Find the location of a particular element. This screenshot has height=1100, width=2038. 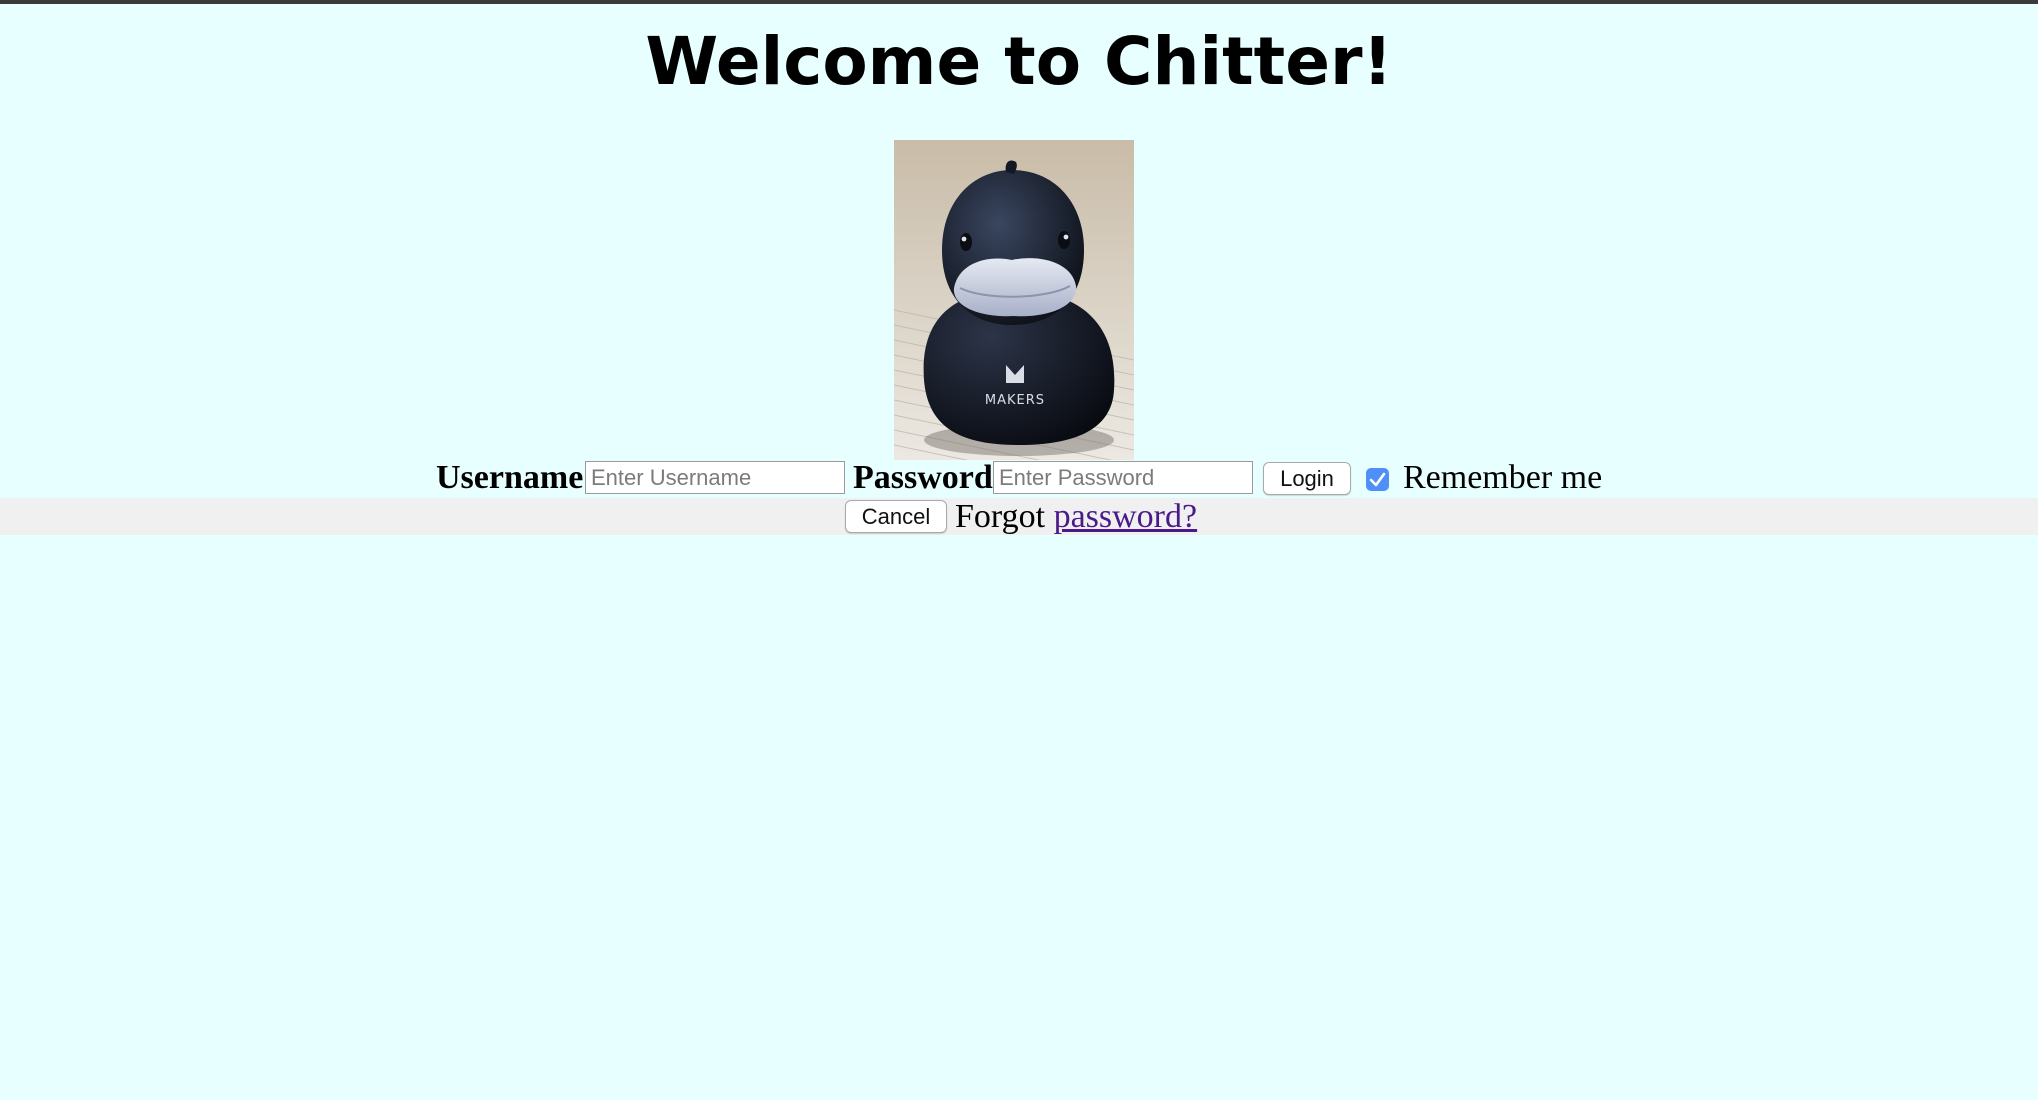

login-row: Username Password Login Remember me is located at coordinates (1019, 478).